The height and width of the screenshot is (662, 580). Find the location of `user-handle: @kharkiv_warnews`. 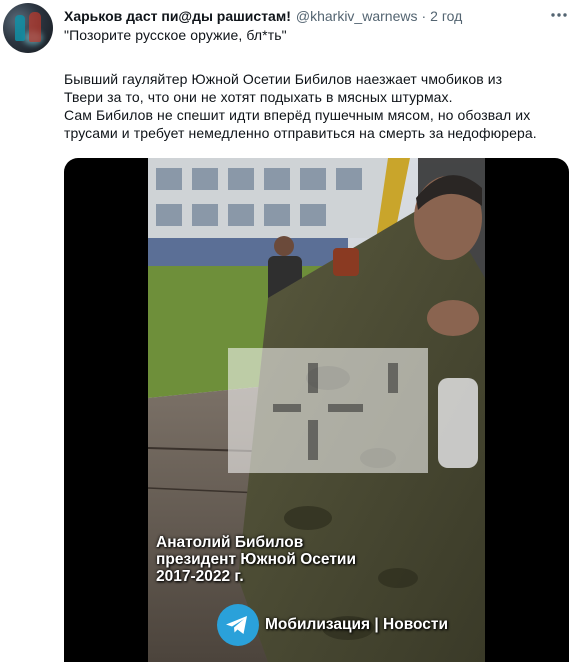

user-handle: @kharkiv_warnews is located at coordinates (357, 16).